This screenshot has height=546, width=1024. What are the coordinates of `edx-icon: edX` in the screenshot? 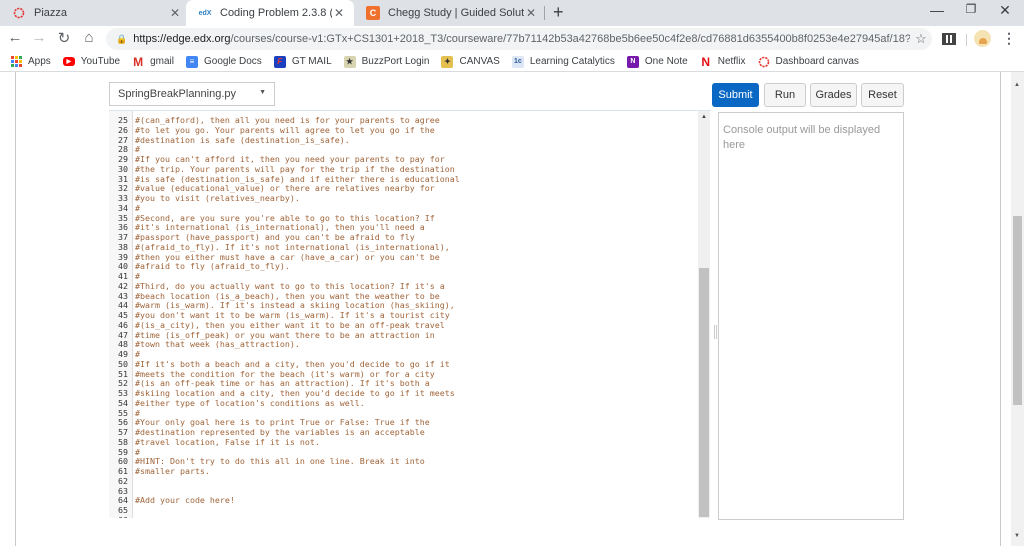 It's located at (205, 13).